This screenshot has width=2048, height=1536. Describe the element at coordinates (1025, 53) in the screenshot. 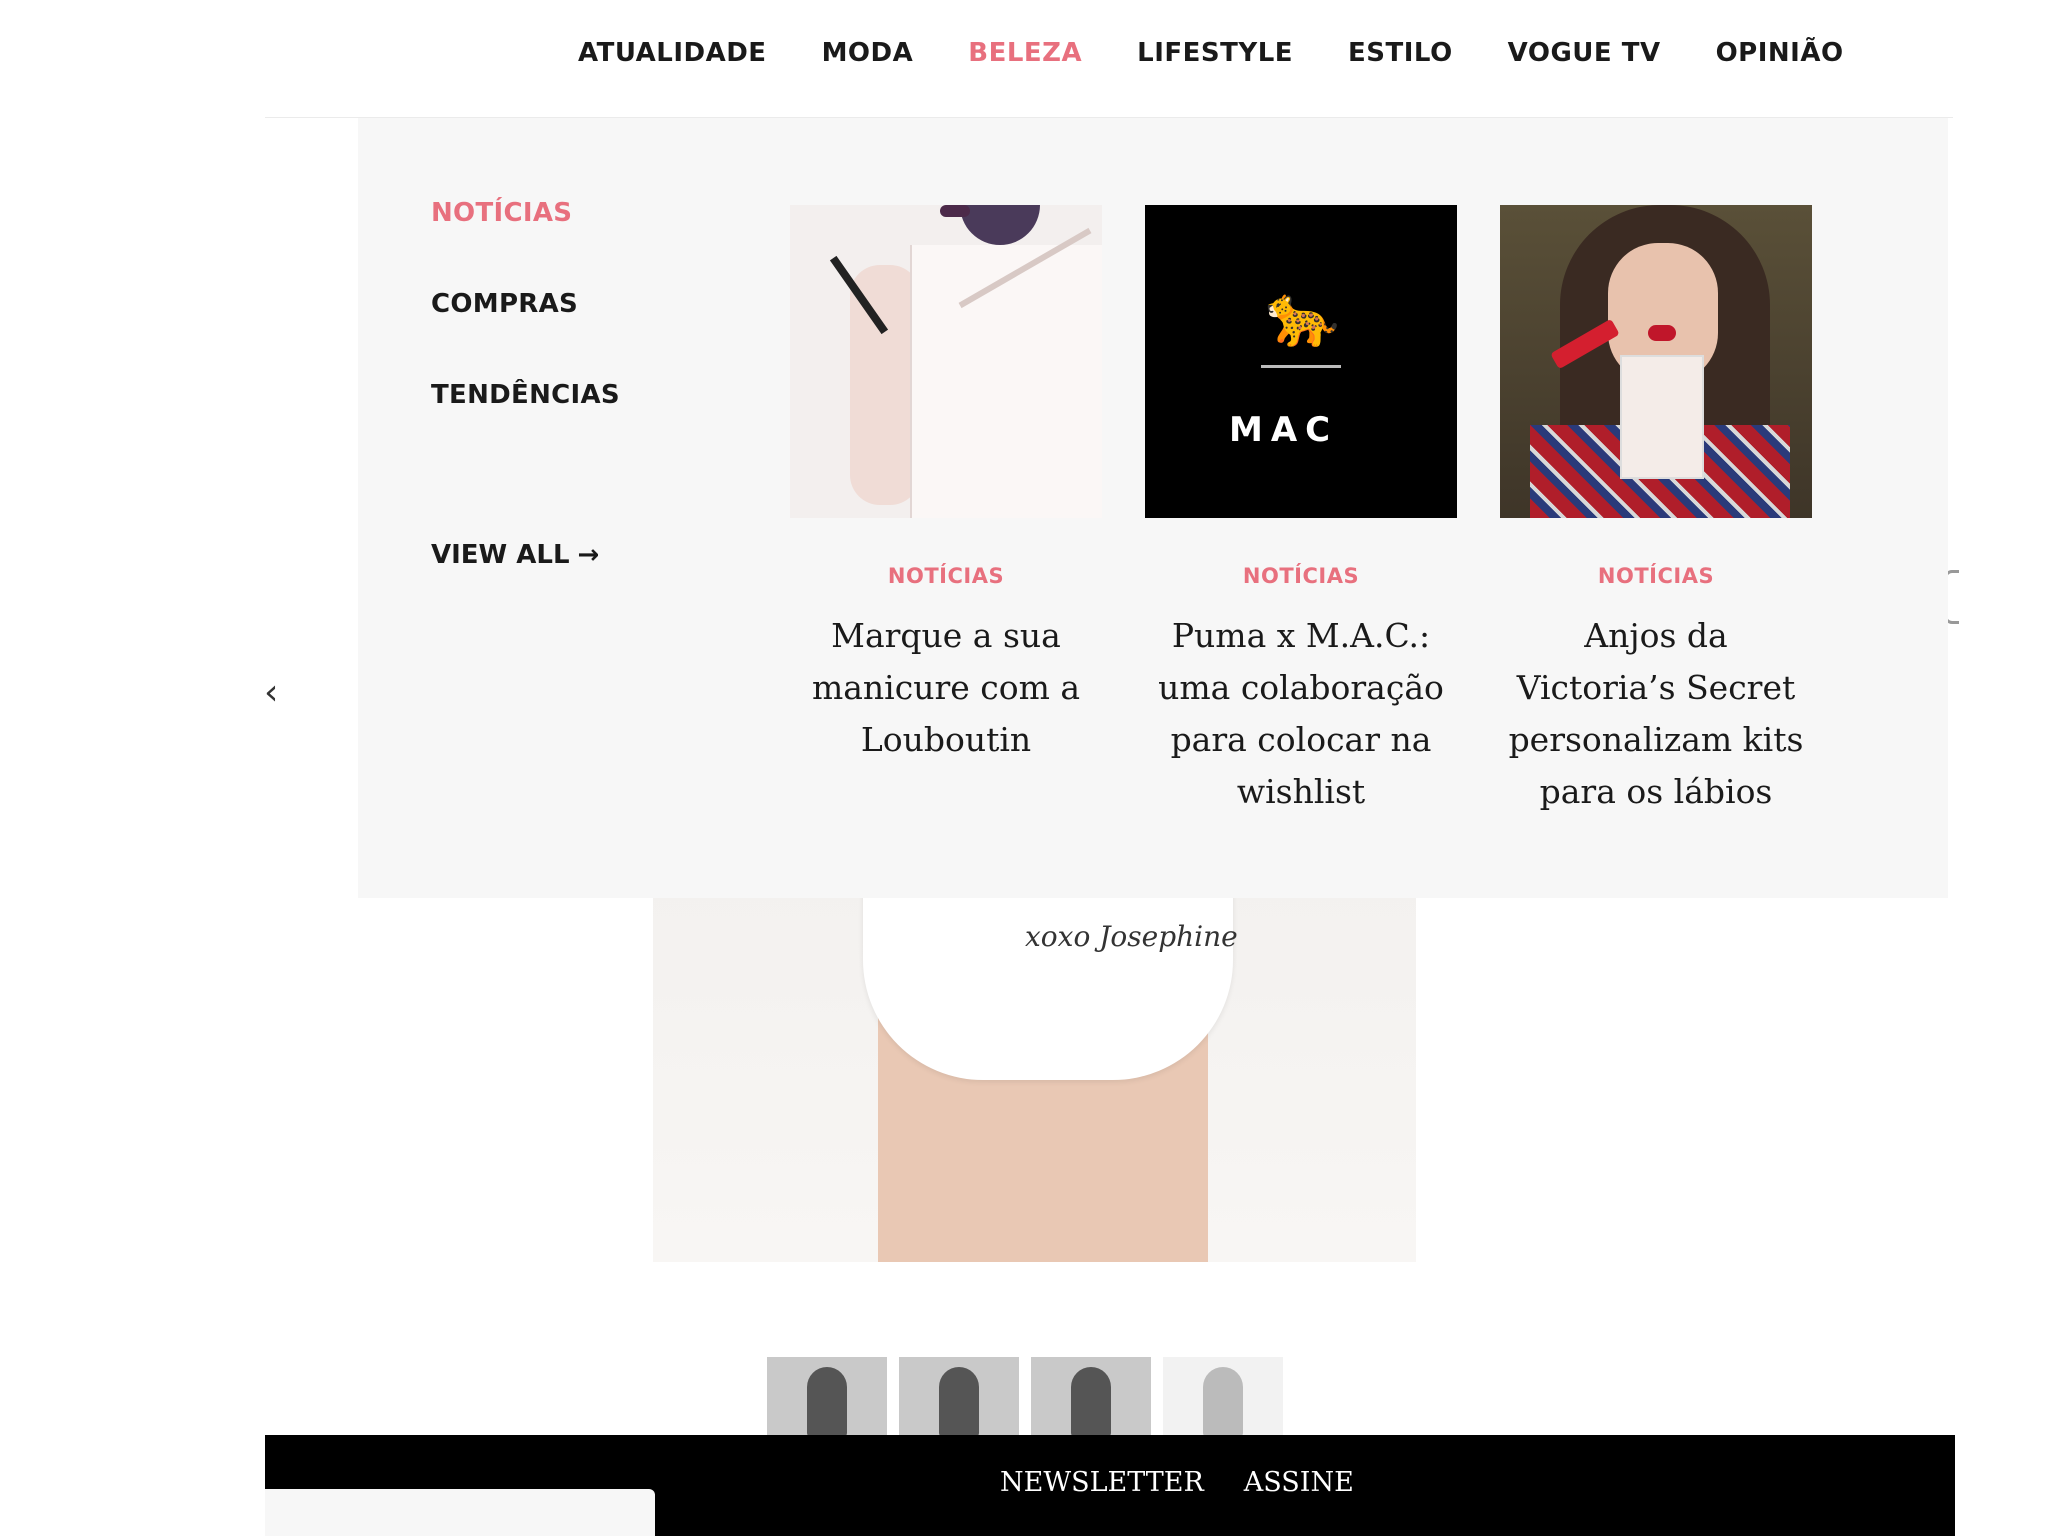

I see `nav-item-beleza: BELEZA` at that location.